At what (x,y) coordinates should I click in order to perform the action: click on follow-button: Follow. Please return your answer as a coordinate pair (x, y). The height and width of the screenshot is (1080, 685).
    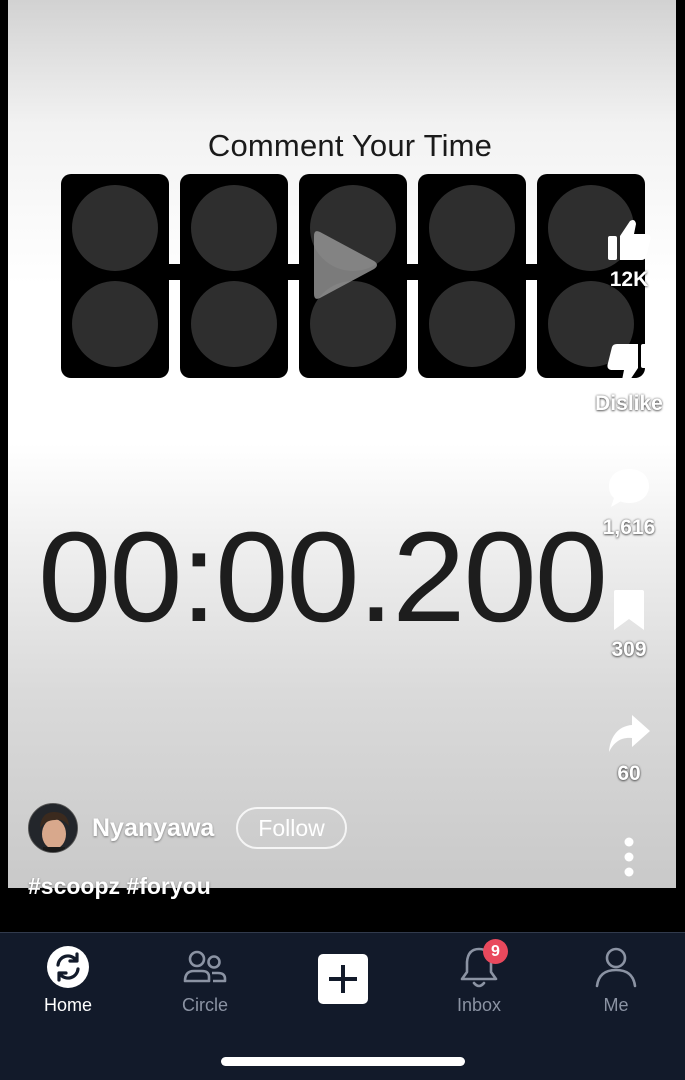
    Looking at the image, I should click on (291, 828).